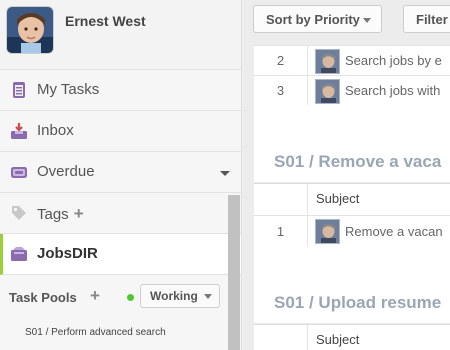 The width and height of the screenshot is (450, 350). I want to click on nav-tags: Tags +, so click(120, 213).